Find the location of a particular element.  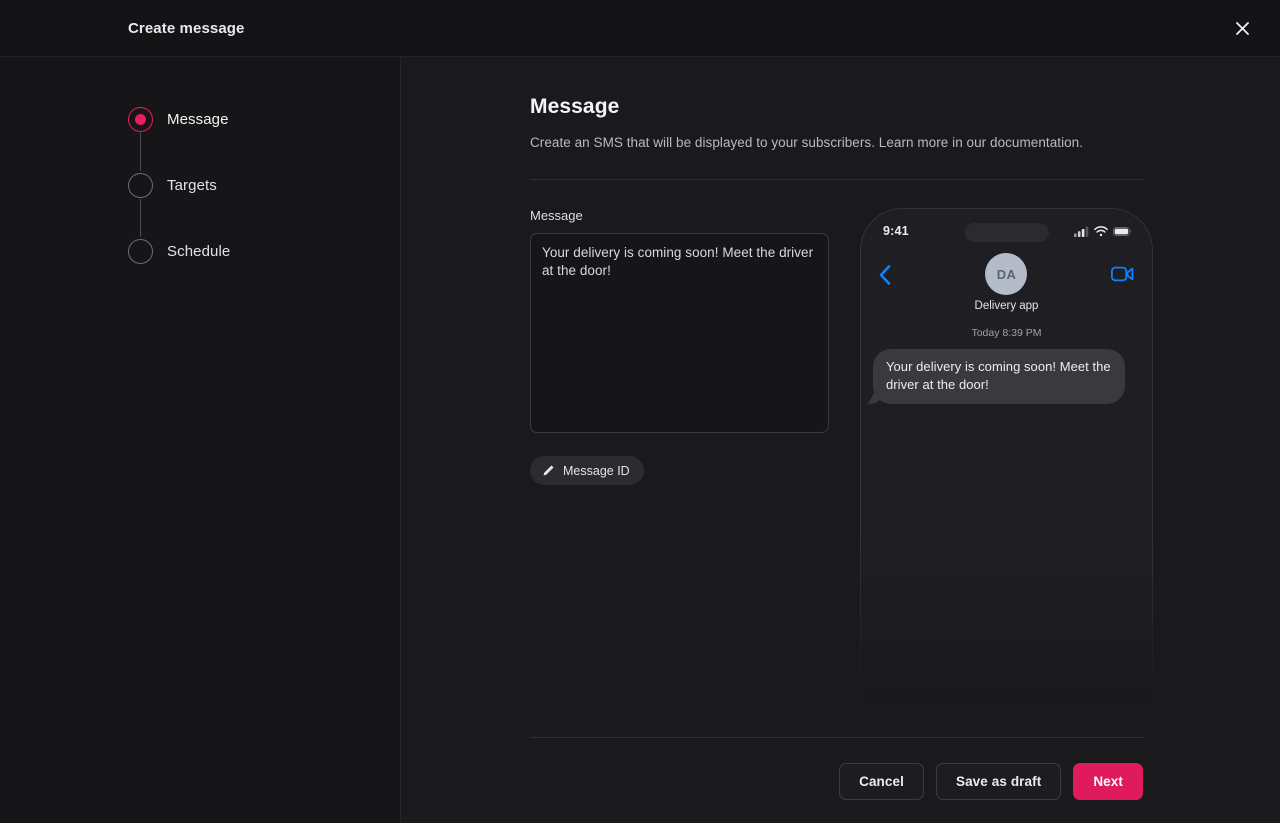

save-as-draft-button: Save as draft is located at coordinates (998, 781).